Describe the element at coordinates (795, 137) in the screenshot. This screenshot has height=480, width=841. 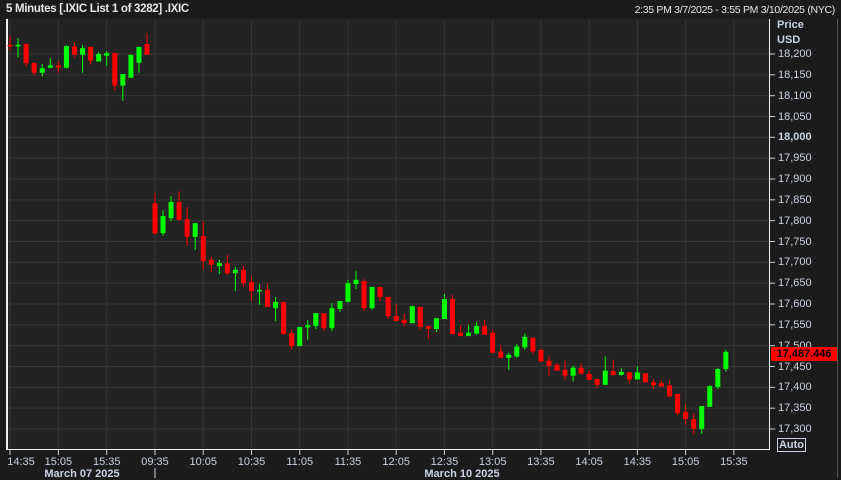
I see `price-tick-label: 18,000` at that location.